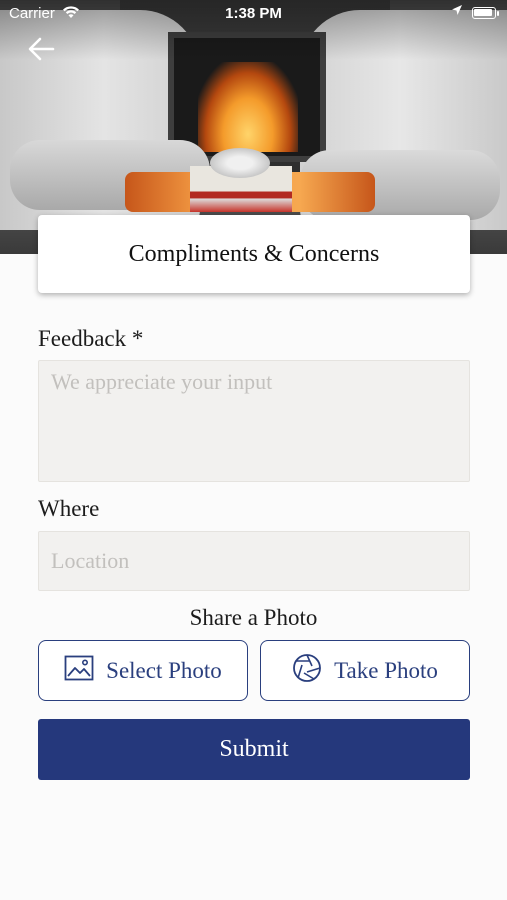 The width and height of the screenshot is (507, 900). What do you see at coordinates (164, 670) in the screenshot?
I see `select-photo-label: Select Photo` at bounding box center [164, 670].